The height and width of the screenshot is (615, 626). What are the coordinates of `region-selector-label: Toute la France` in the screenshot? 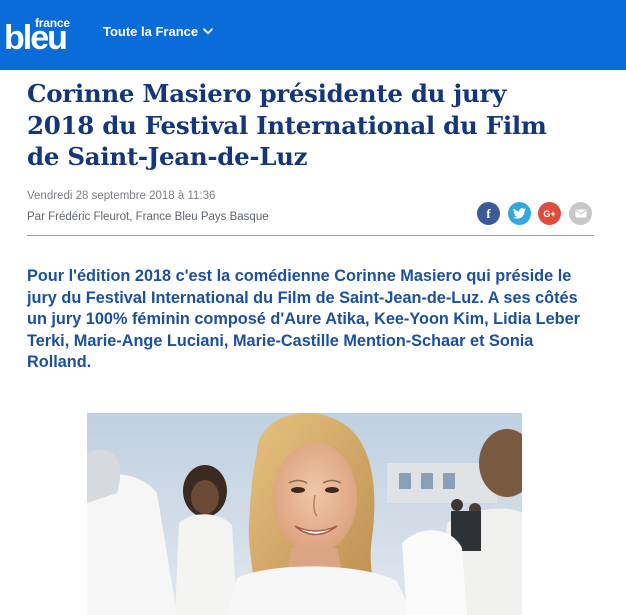 It's located at (151, 31).